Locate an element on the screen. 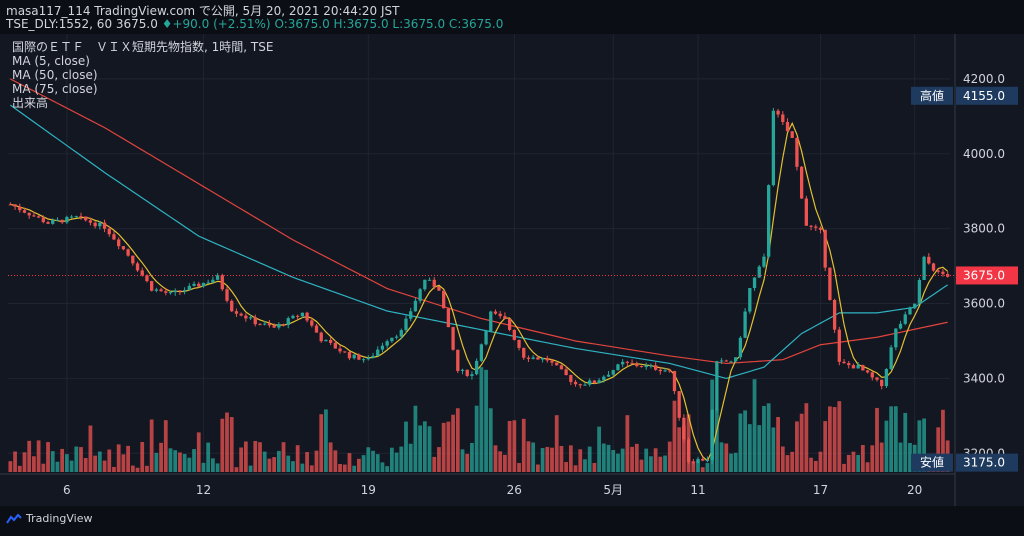 The width and height of the screenshot is (1024, 536). x-tick-label: 12 is located at coordinates (203, 490).